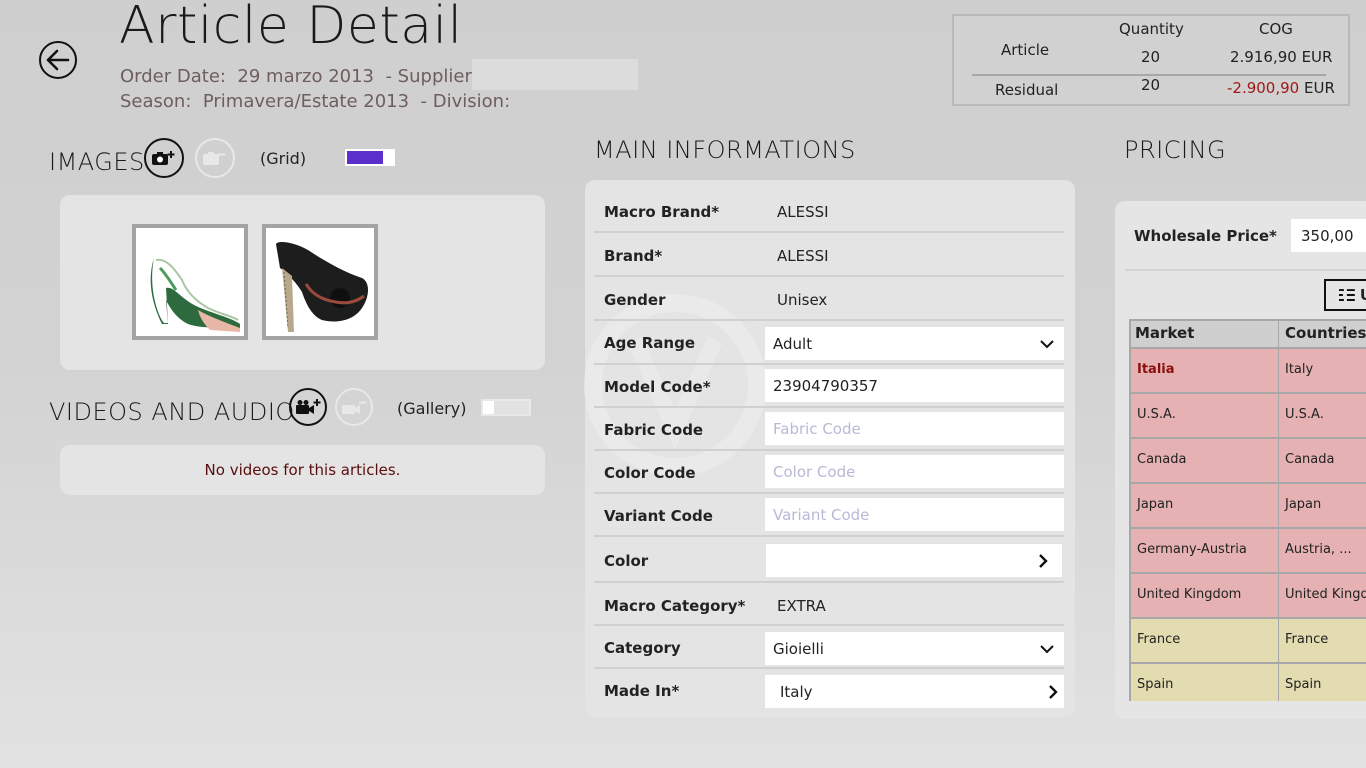 This screenshot has height=768, width=1366. I want to click on brand-value: ALESSI, so click(803, 256).